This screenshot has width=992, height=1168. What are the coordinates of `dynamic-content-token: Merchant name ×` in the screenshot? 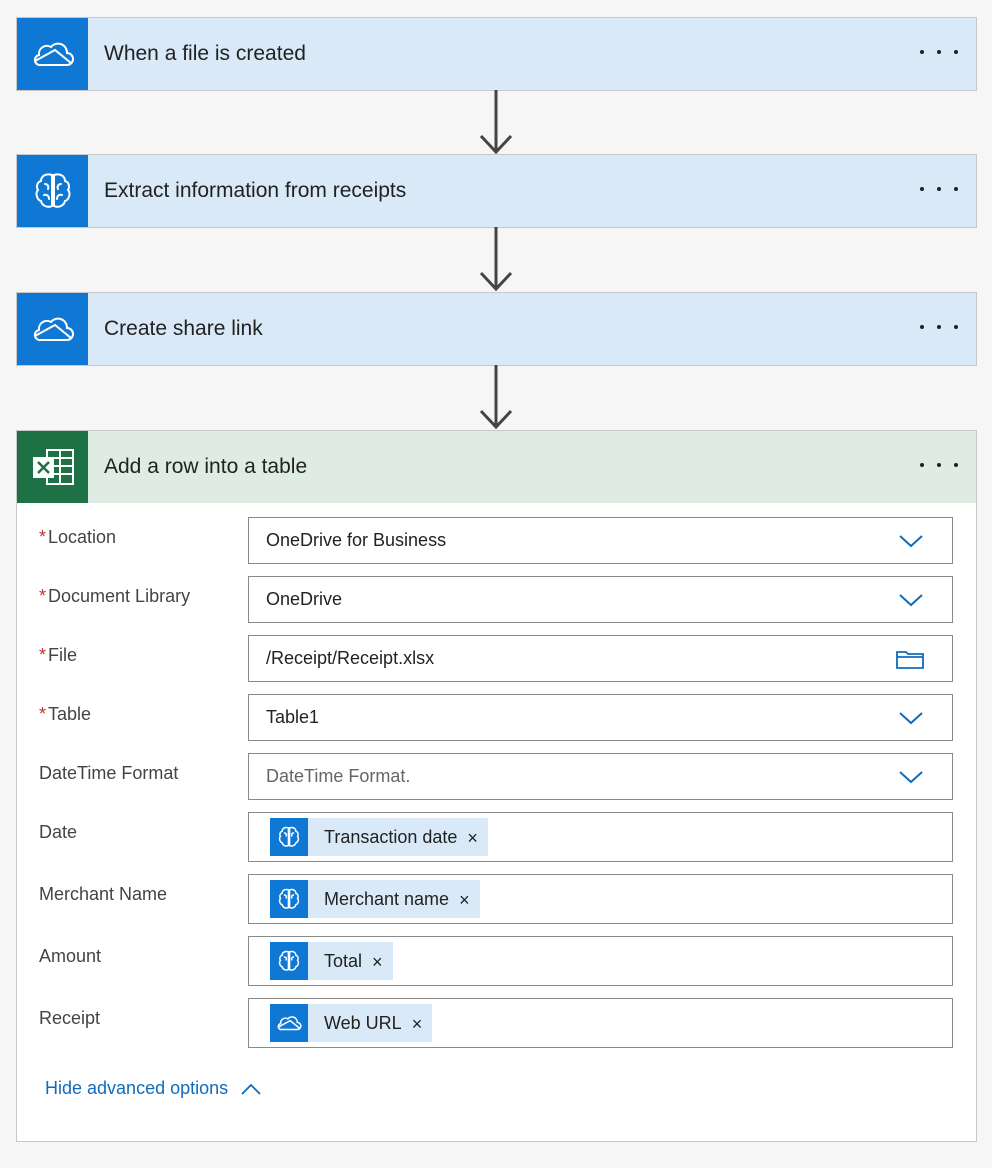 It's located at (375, 899).